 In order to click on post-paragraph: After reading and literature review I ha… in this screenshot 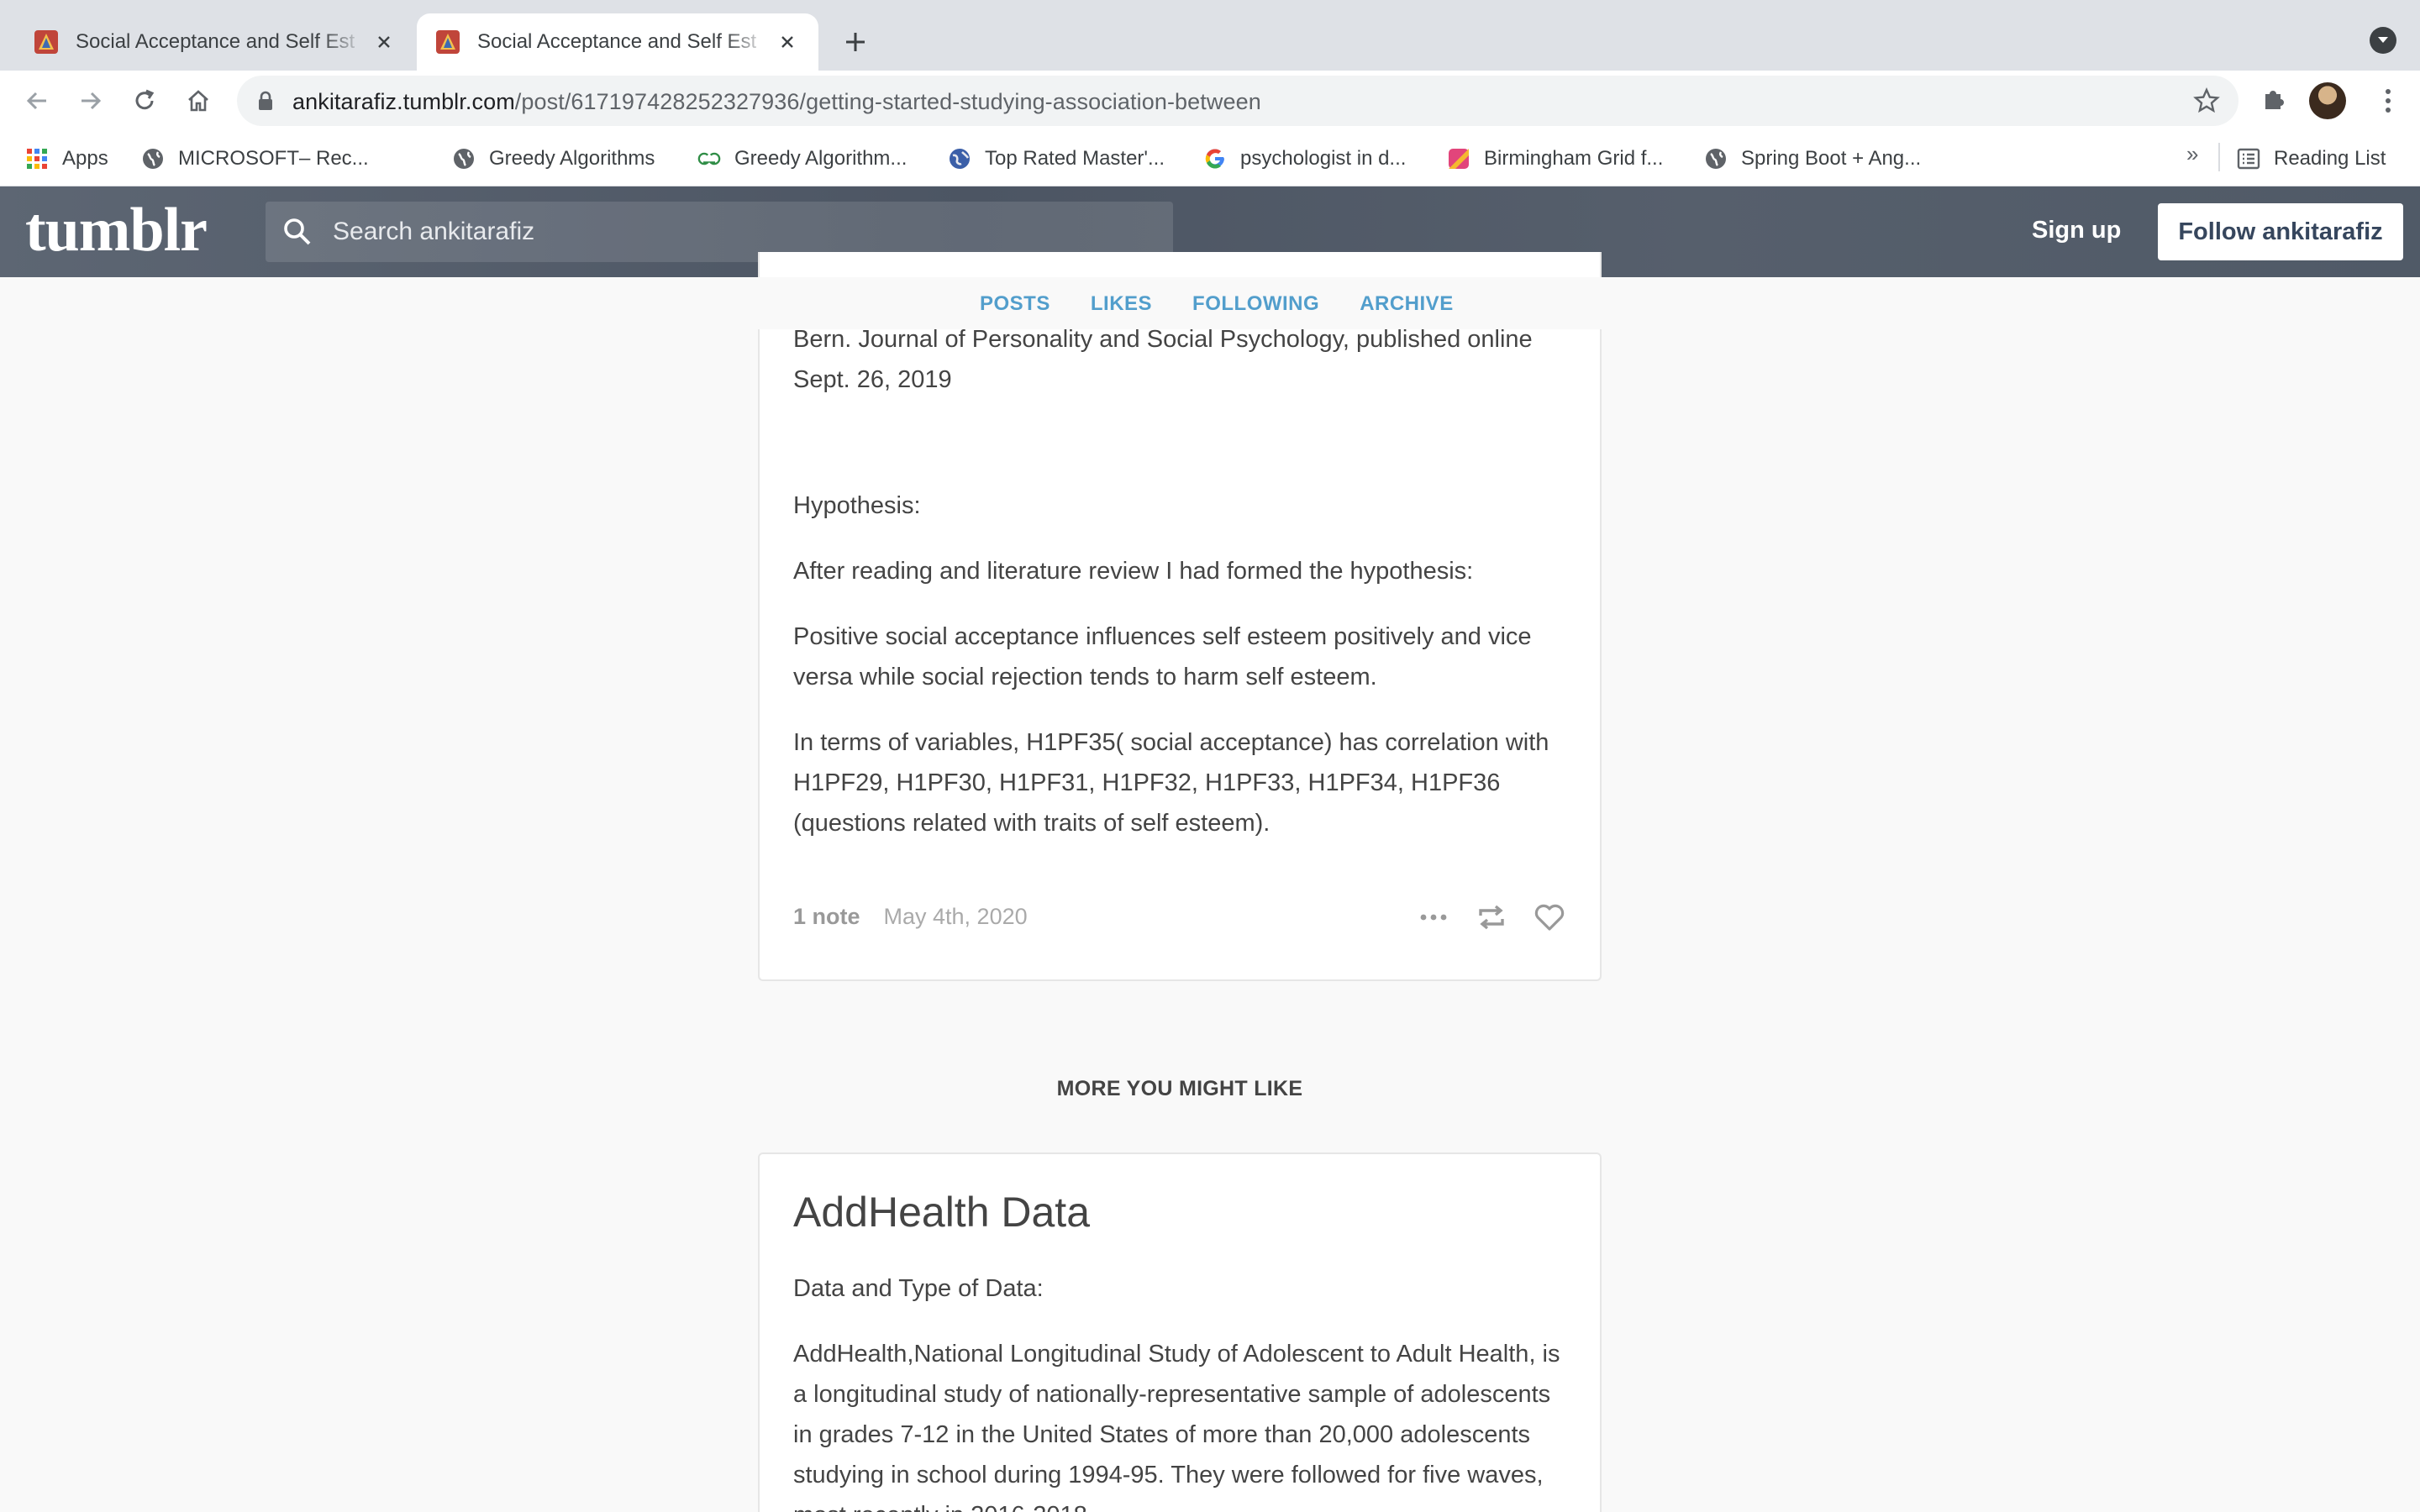, I will do `click(1134, 571)`.